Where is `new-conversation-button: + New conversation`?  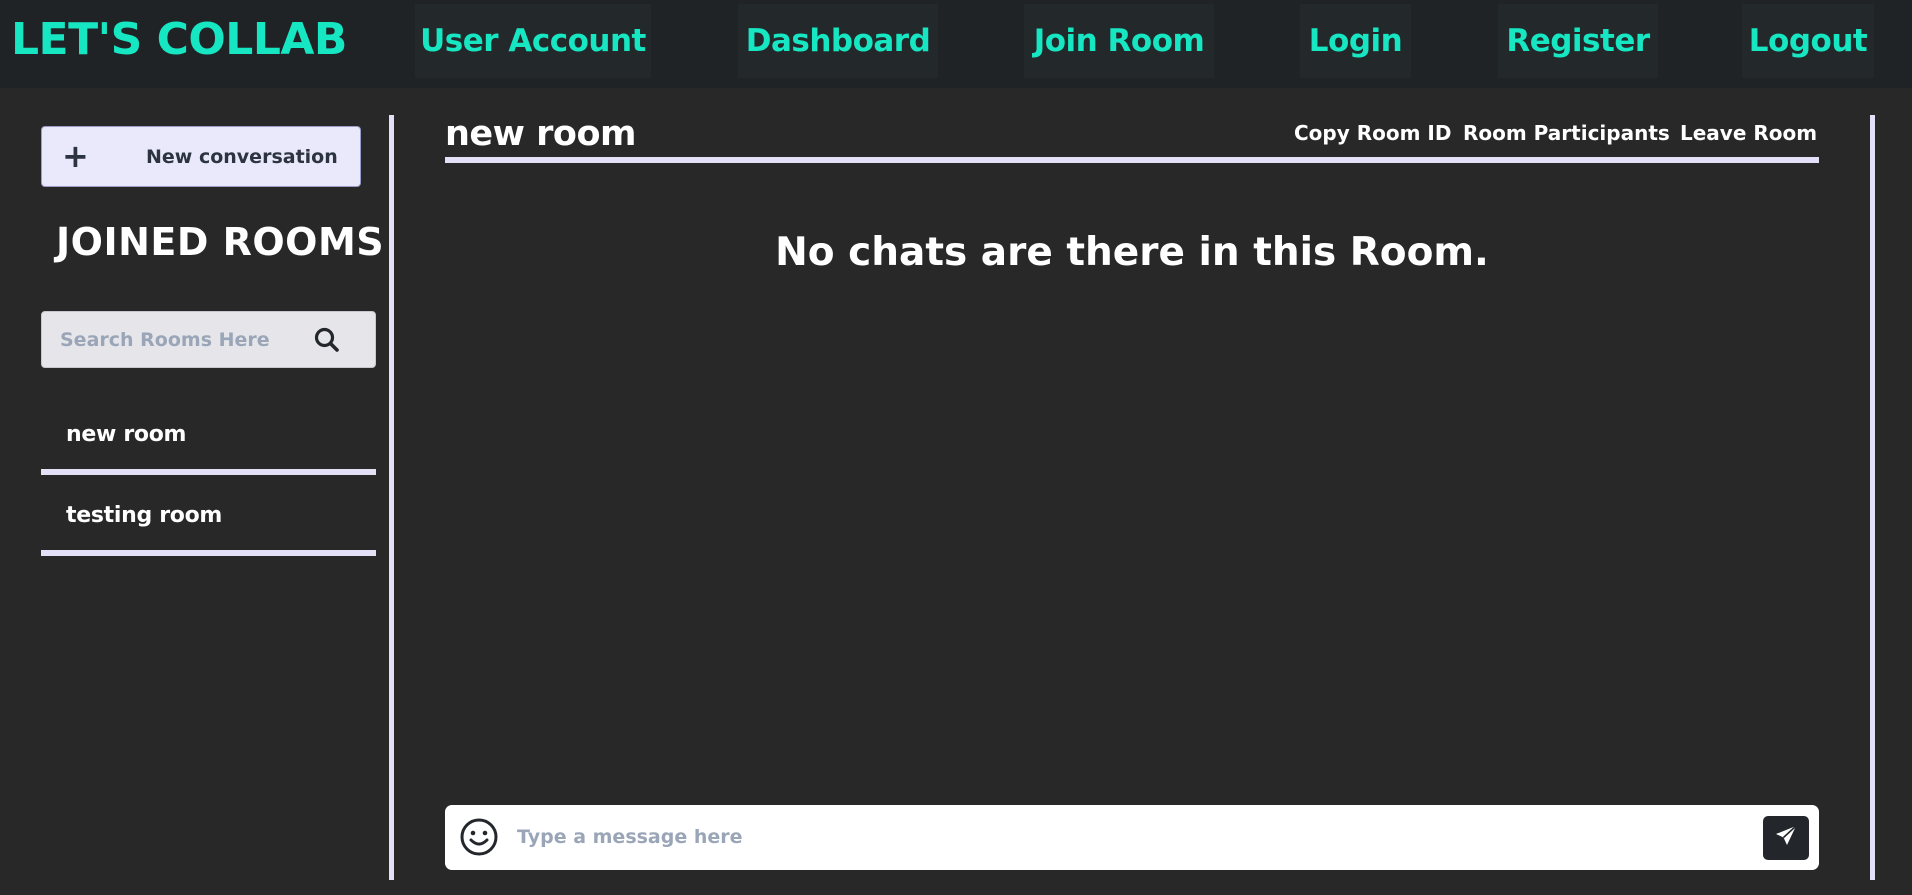
new-conversation-button: + New conversation is located at coordinates (201, 156).